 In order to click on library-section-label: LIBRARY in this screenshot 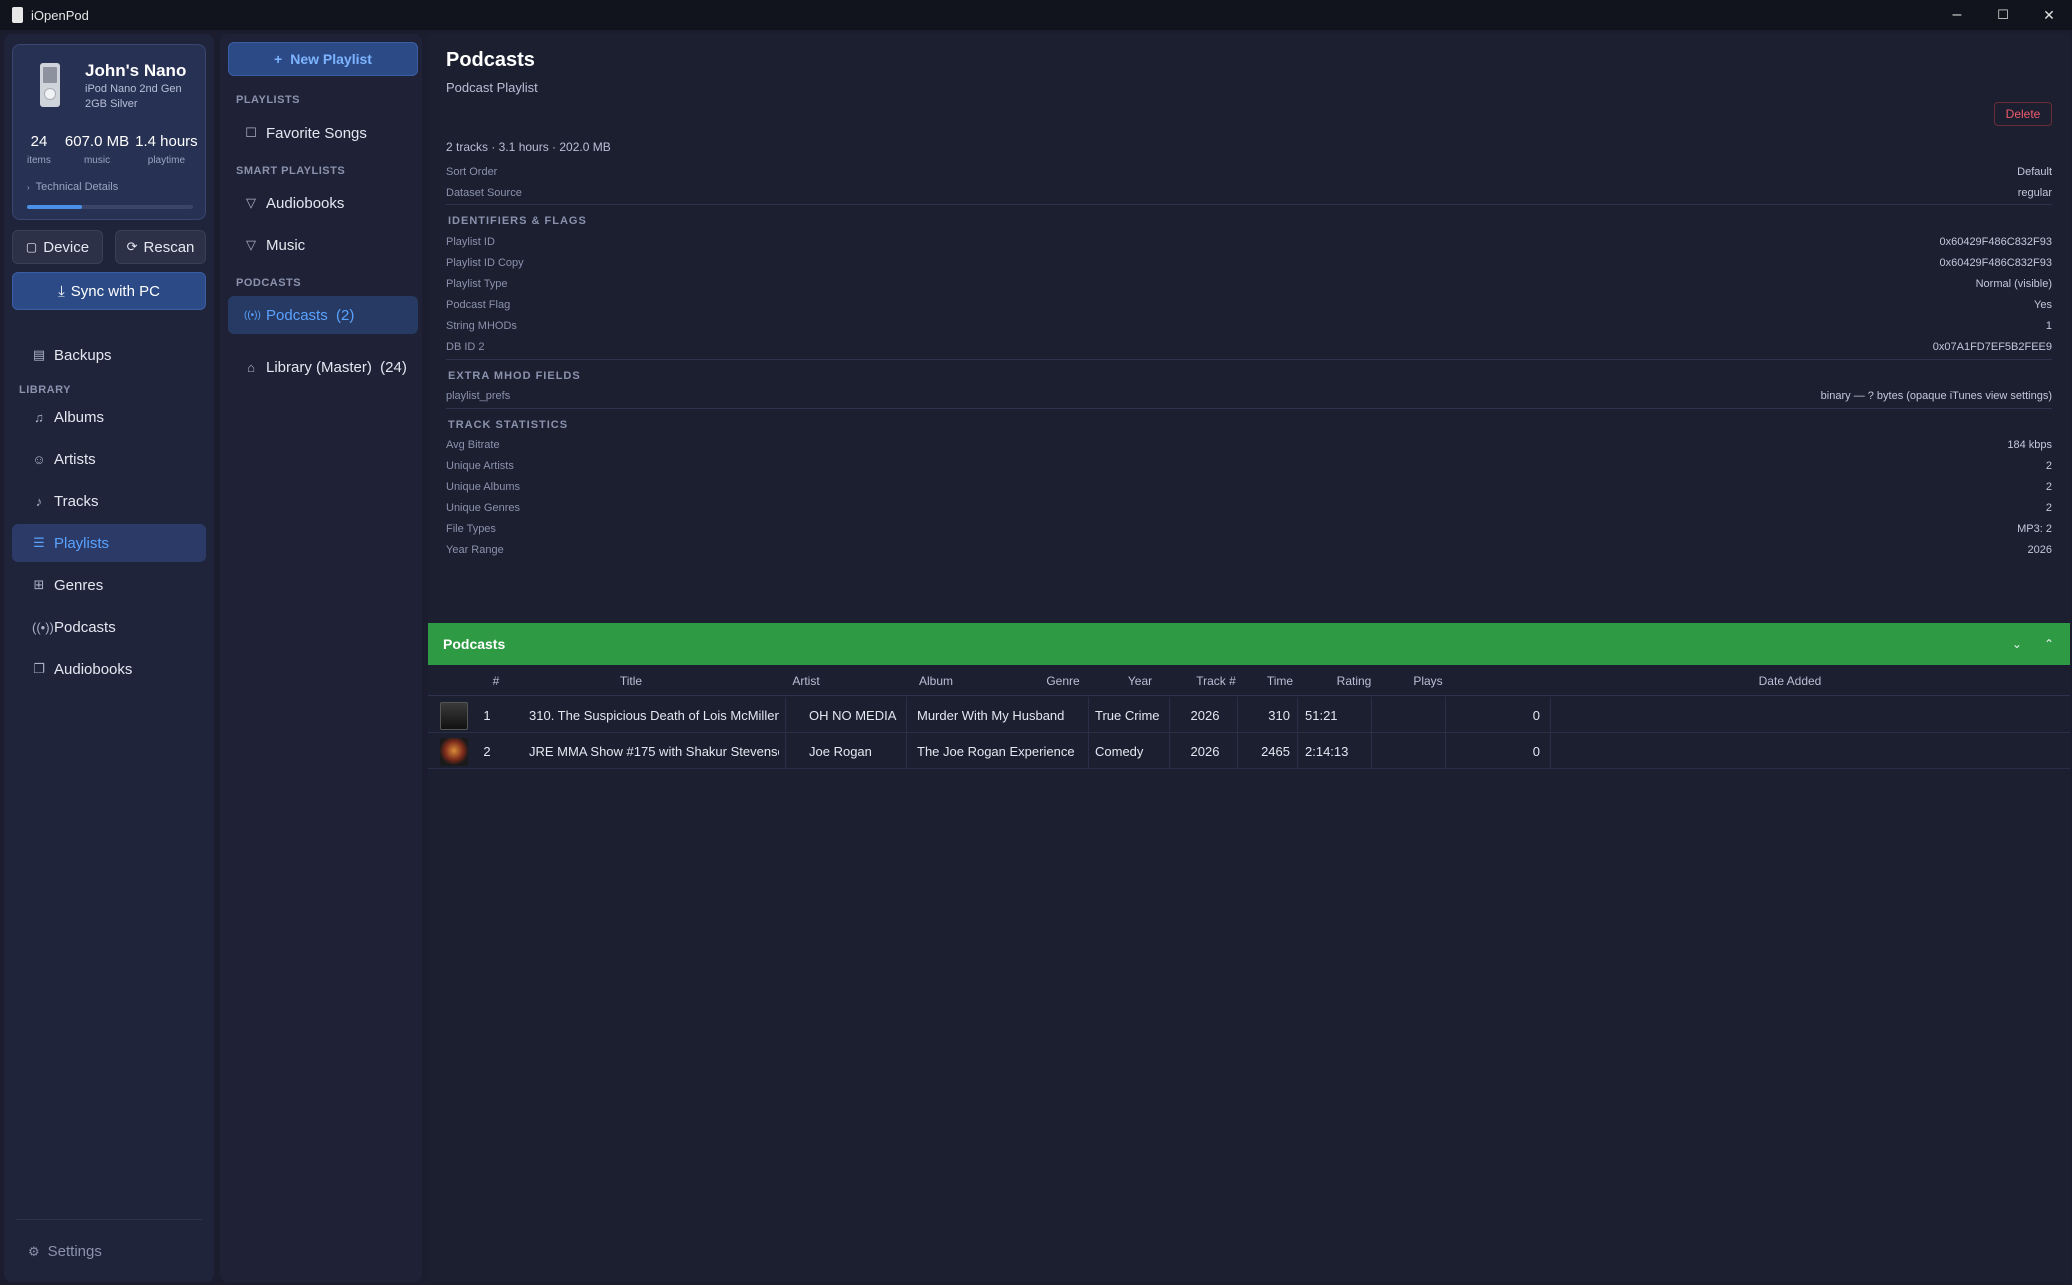, I will do `click(45, 390)`.